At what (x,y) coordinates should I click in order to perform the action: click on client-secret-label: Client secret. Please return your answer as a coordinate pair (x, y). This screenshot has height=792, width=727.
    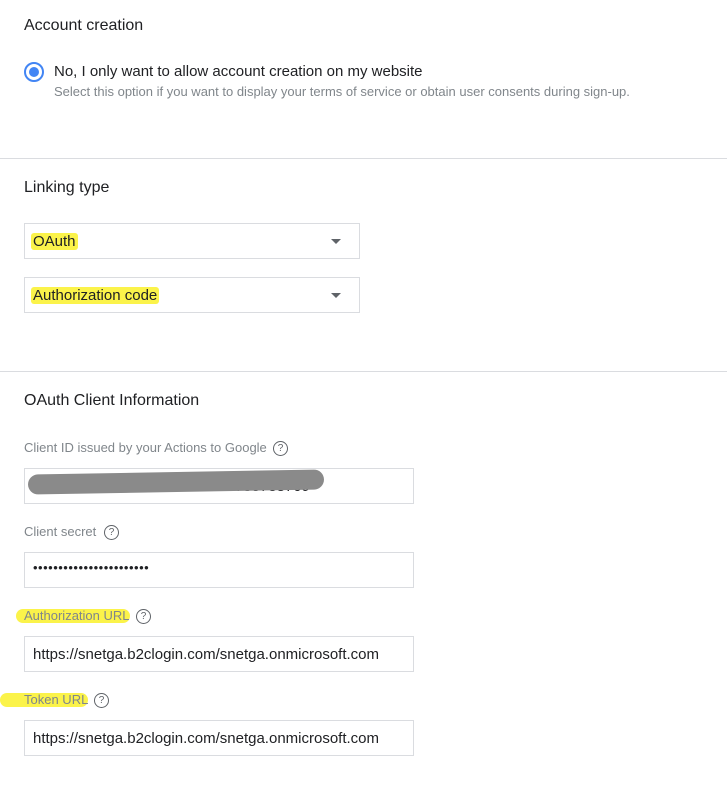
    Looking at the image, I should click on (60, 531).